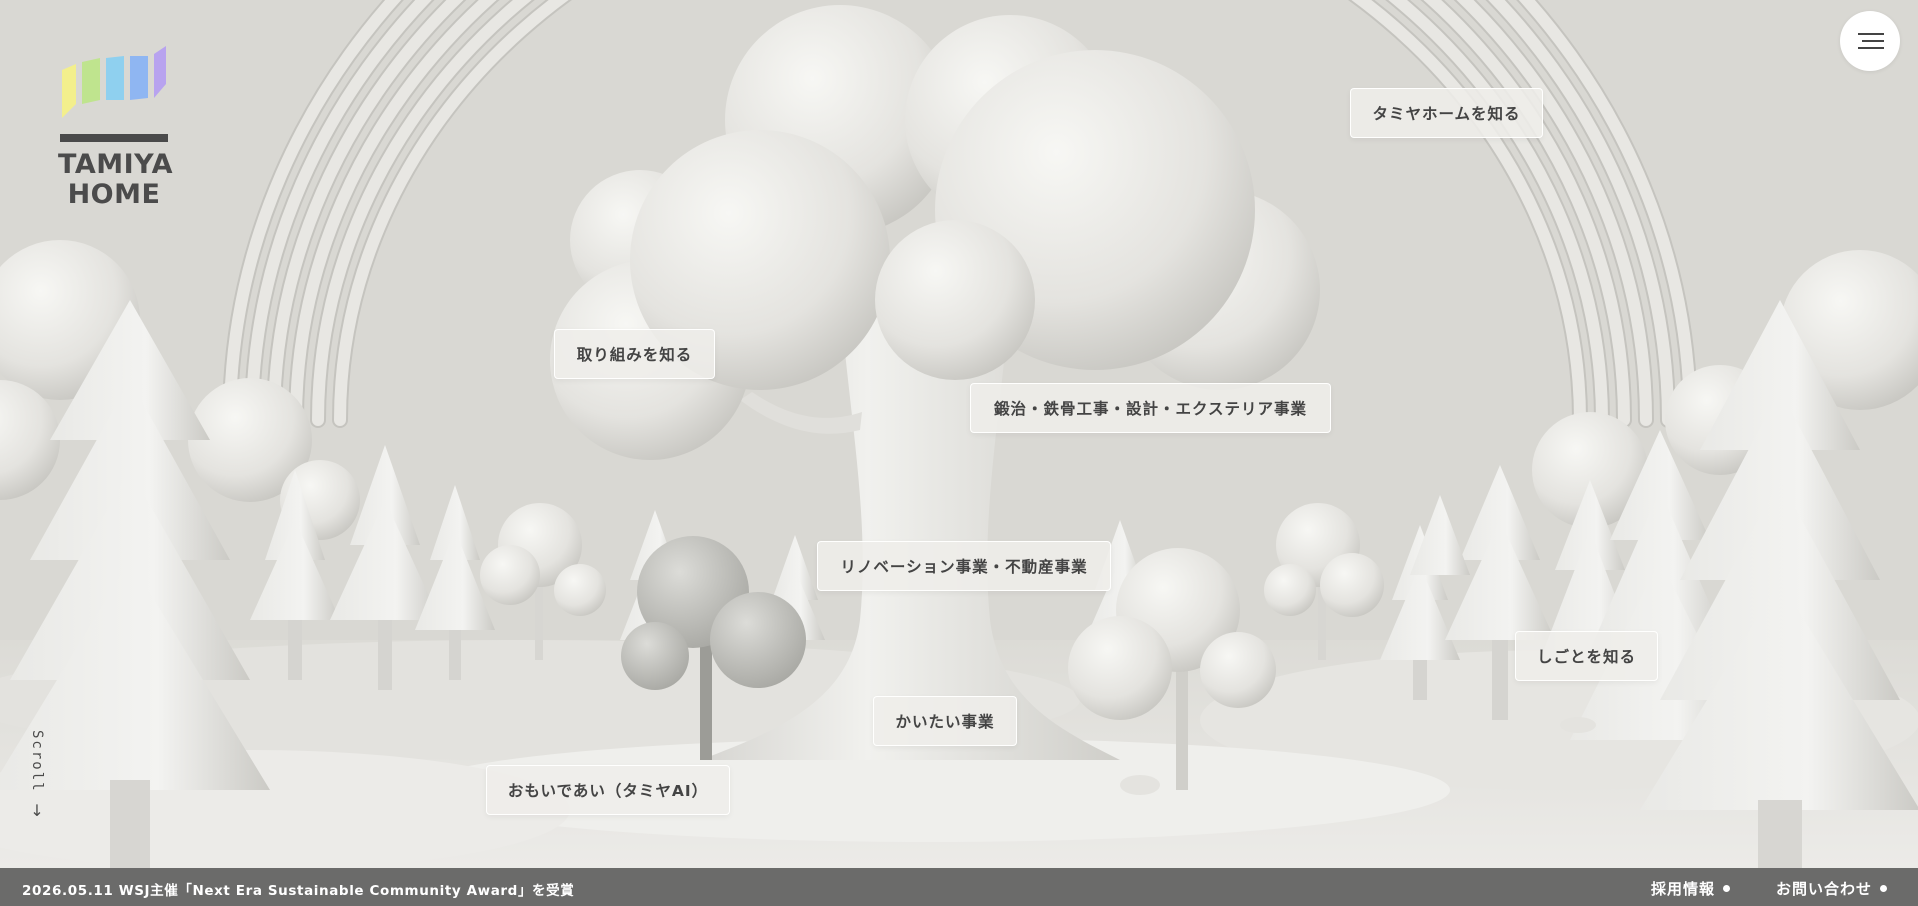 The width and height of the screenshot is (1918, 906). What do you see at coordinates (115, 164) in the screenshot?
I see `logo-wordmark-line1: TAMIYA` at bounding box center [115, 164].